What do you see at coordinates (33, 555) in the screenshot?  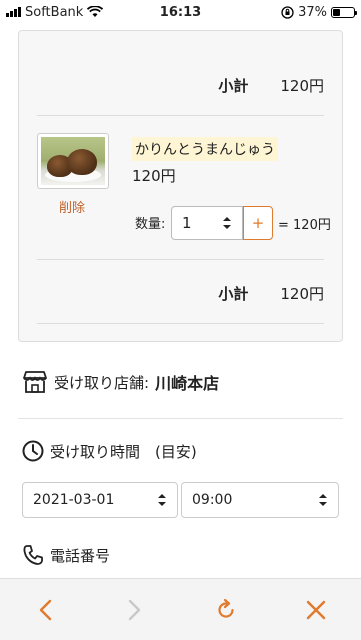 I see `phone-icon` at bounding box center [33, 555].